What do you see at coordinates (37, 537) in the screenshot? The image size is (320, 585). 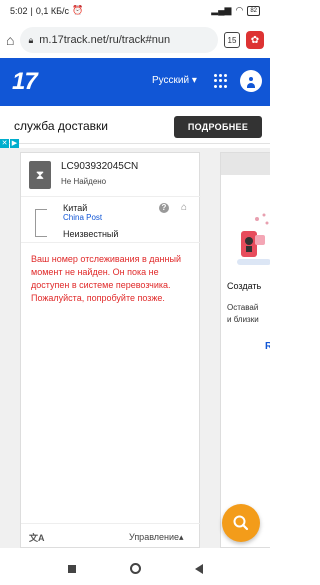 I see `translate-icon: 文A` at bounding box center [37, 537].